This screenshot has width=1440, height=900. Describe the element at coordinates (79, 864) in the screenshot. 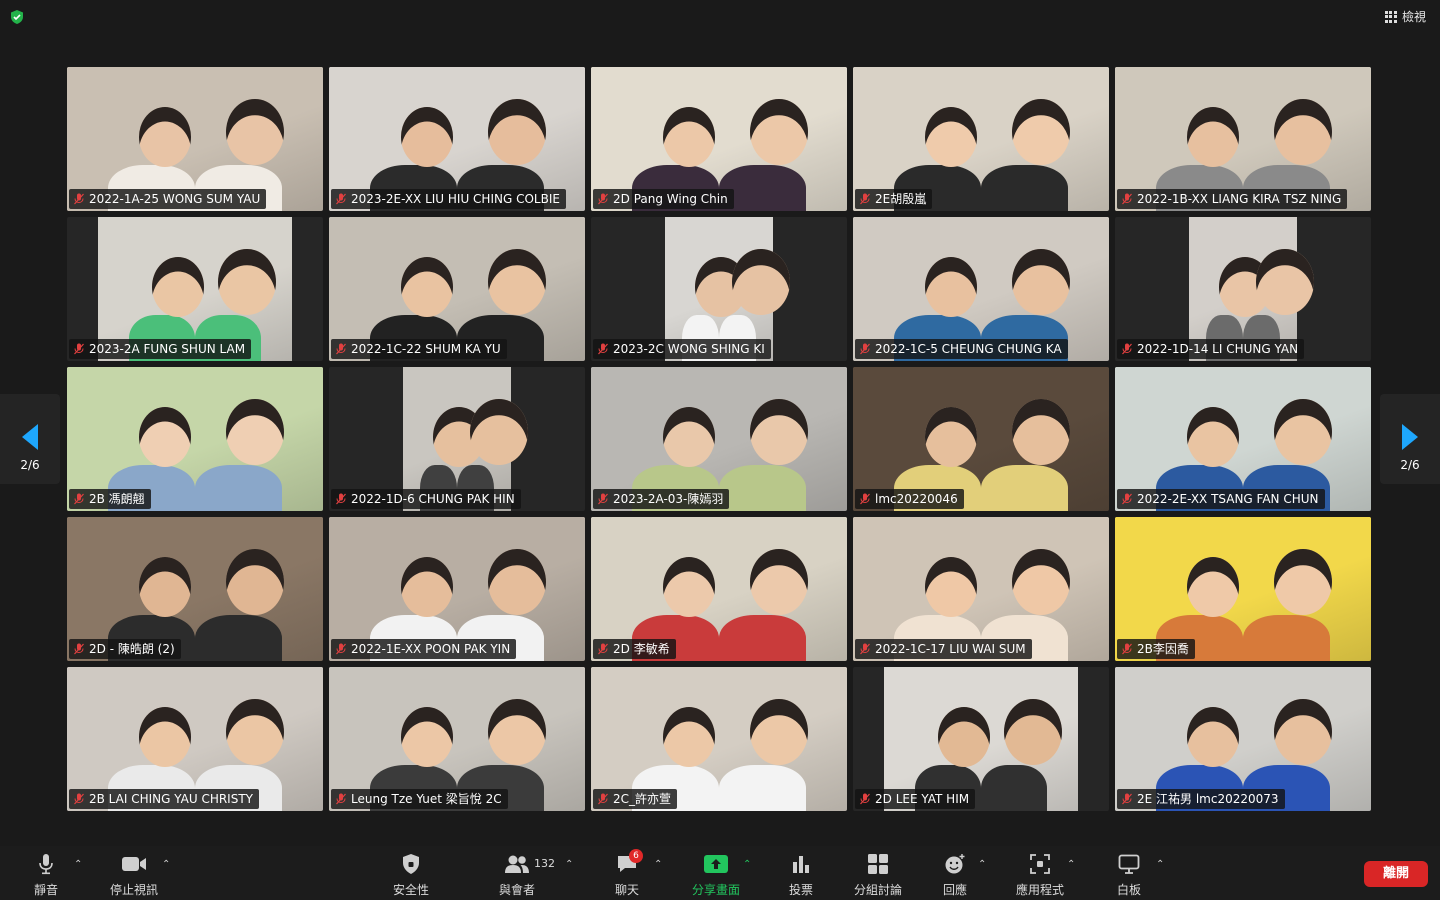

I see `audio-options-chevron-icon: ⌃` at that location.